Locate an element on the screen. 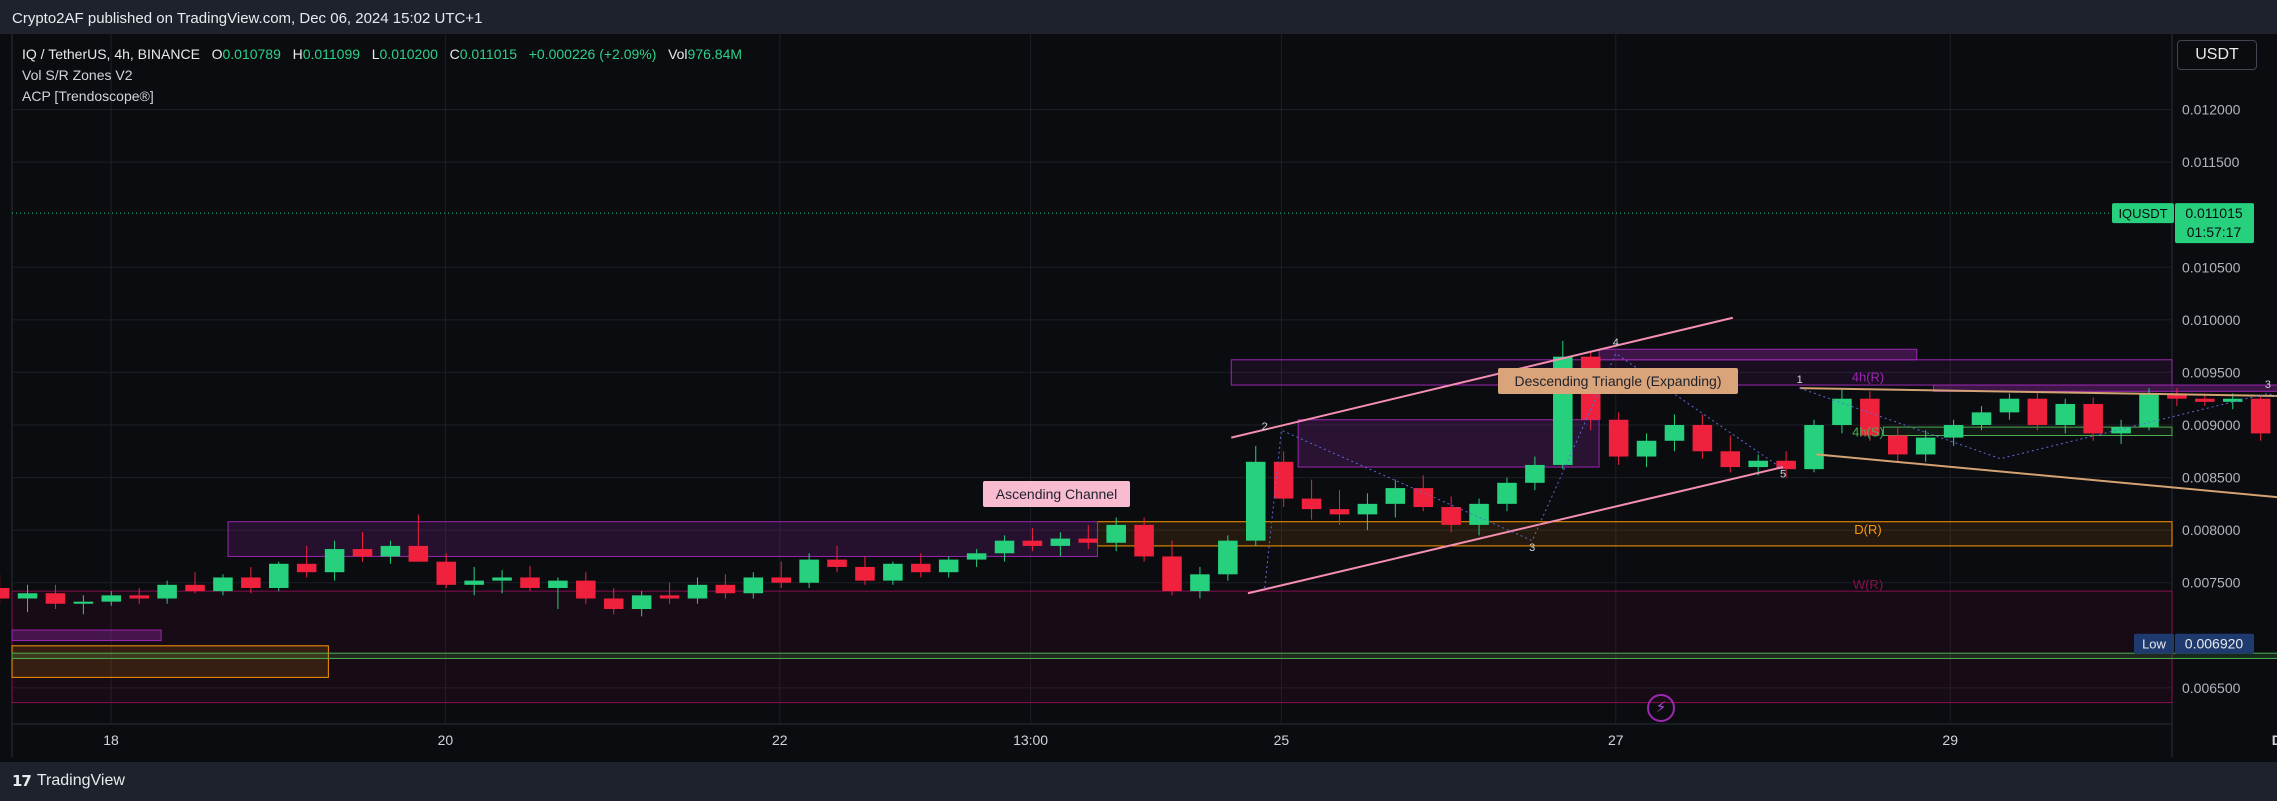 This screenshot has width=2277, height=801. symbol-tag-text: IQUSDT is located at coordinates (2142, 213).